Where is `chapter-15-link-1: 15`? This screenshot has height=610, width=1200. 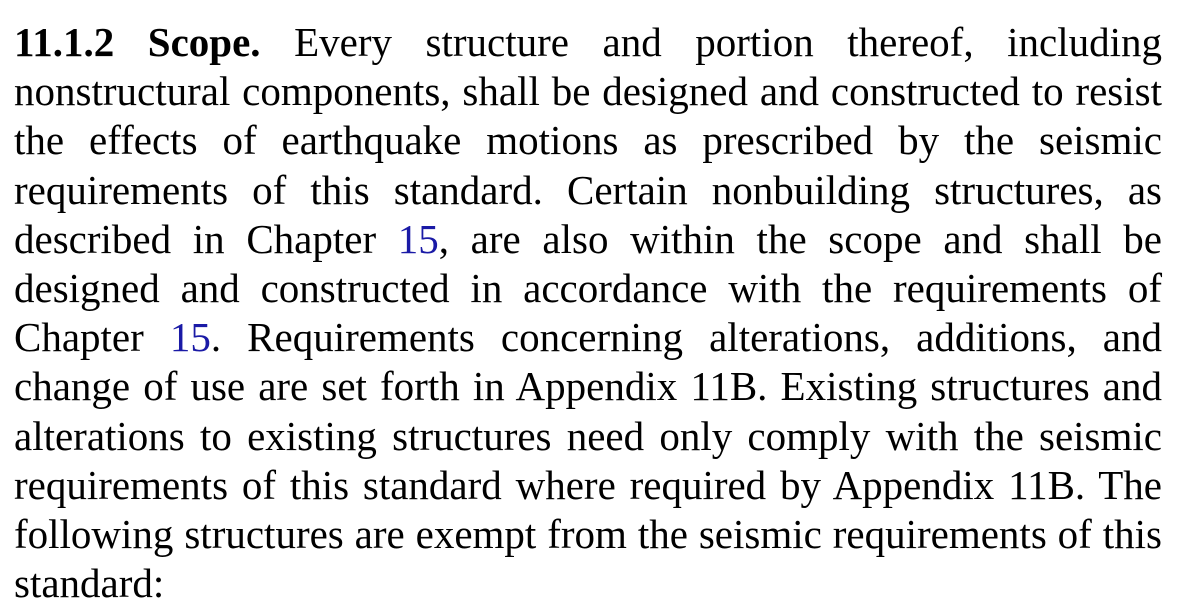 chapter-15-link-1: 15 is located at coordinates (418, 239).